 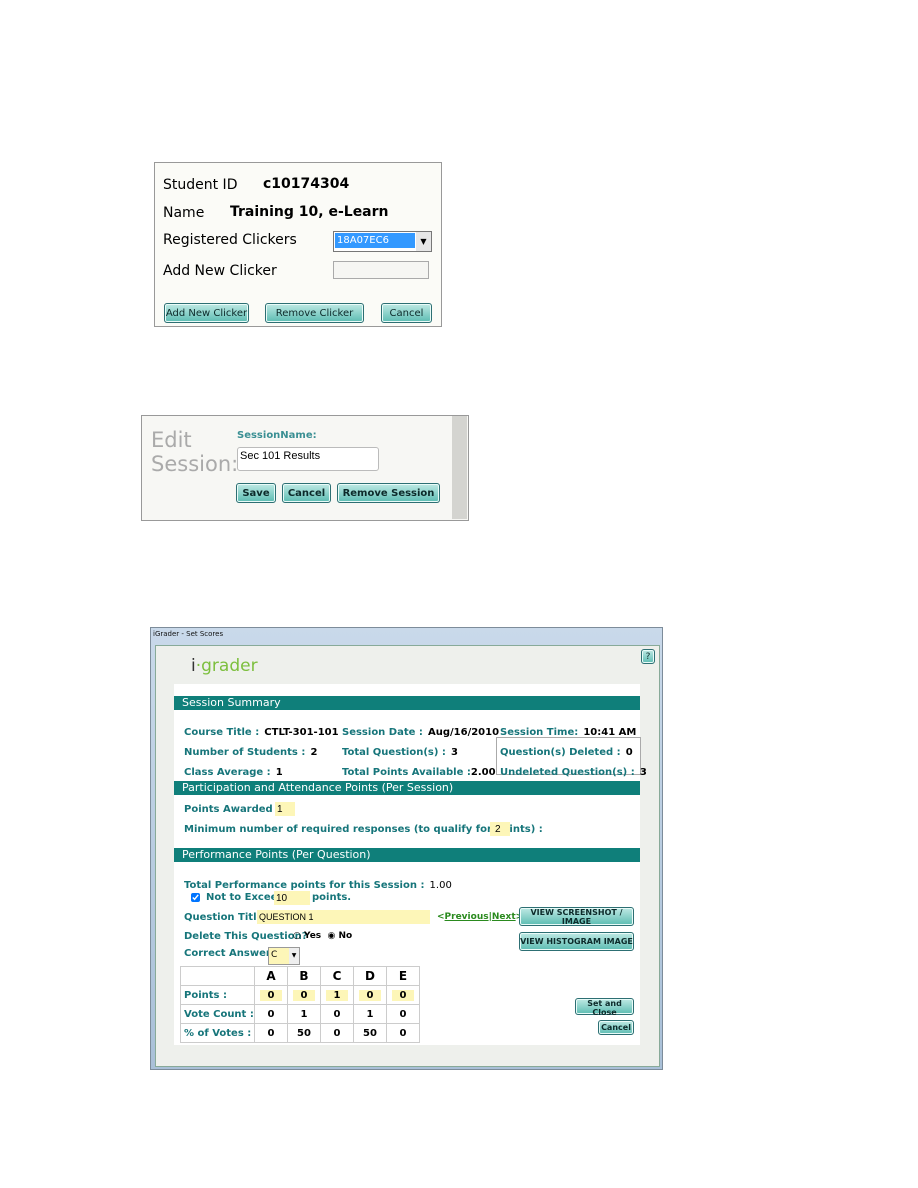 What do you see at coordinates (314, 313) in the screenshot?
I see `remove-clicker-button: Remove Clicker` at bounding box center [314, 313].